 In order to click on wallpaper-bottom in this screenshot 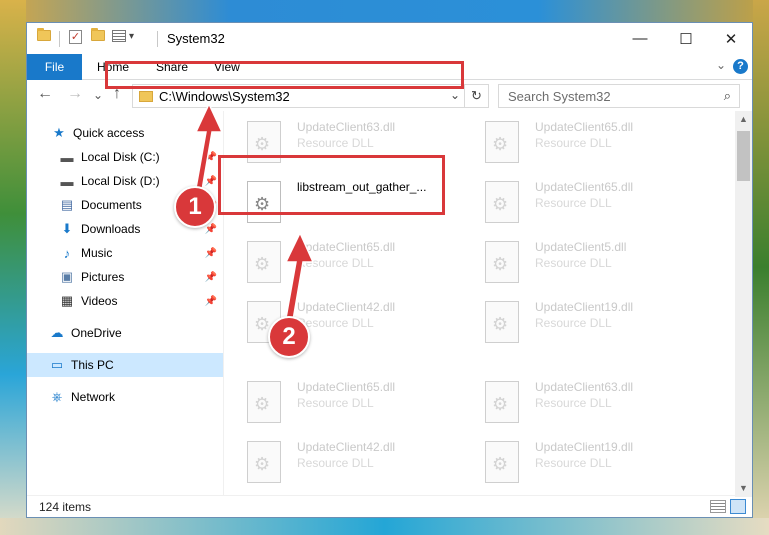, I will do `click(384, 526)`.